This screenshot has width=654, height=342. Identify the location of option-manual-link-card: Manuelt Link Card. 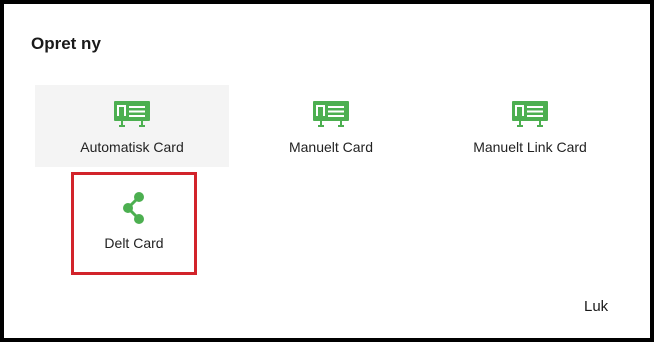
(530, 126).